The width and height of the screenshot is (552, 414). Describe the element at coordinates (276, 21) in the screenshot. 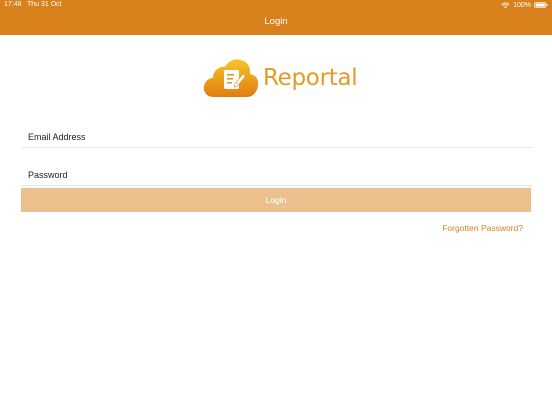

I see `page-title: Login` at that location.